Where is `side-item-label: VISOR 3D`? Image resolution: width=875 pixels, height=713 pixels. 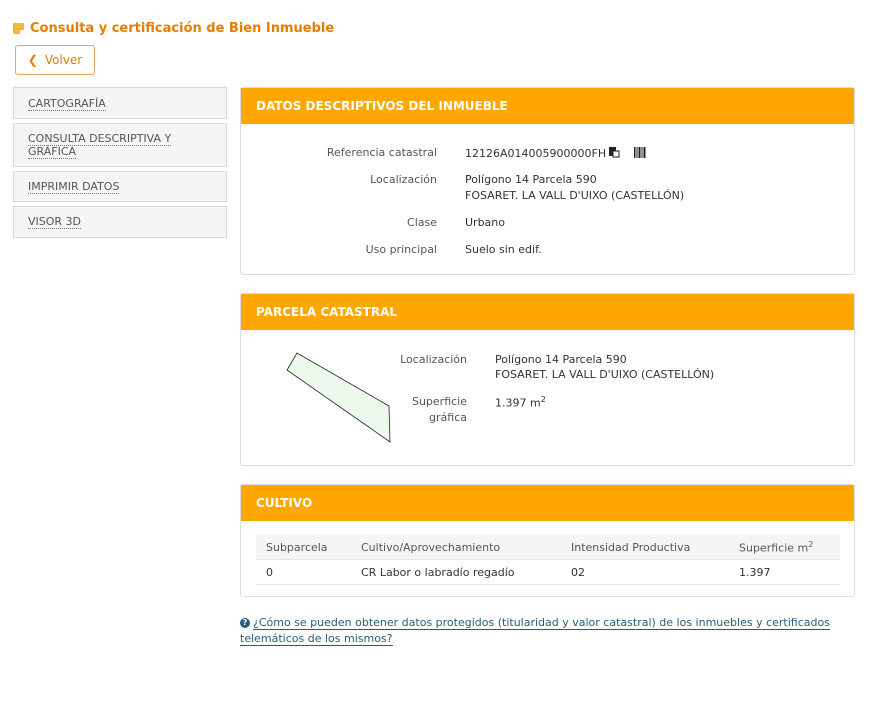 side-item-label: VISOR 3D is located at coordinates (55, 222).